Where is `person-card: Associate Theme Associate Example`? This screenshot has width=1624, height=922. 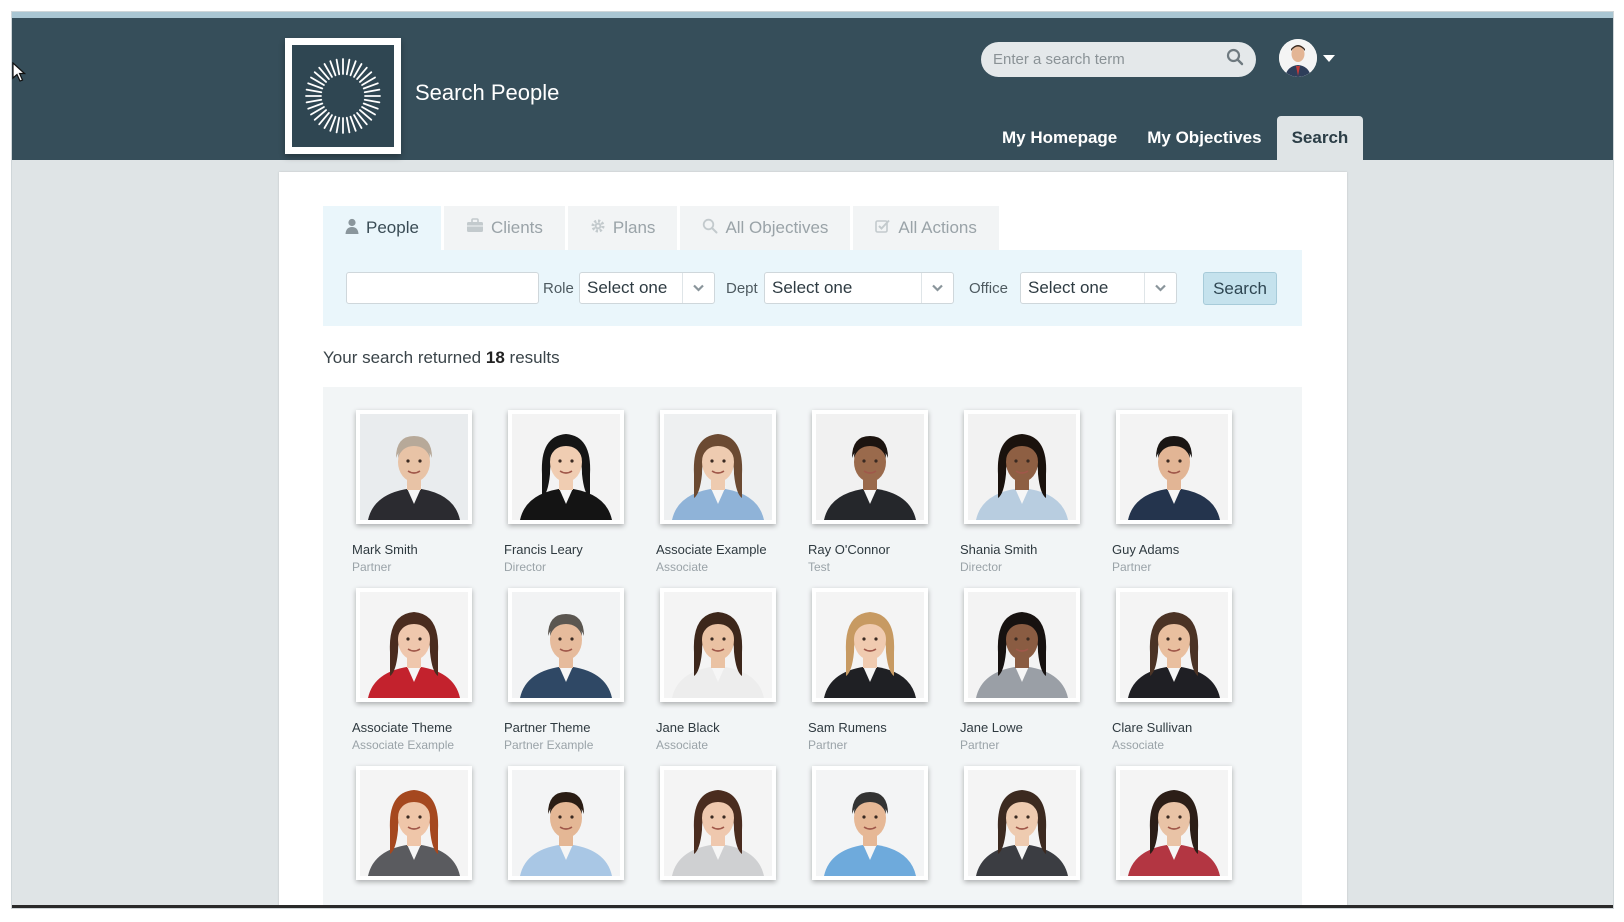
person-card: Associate Theme Associate Example is located at coordinates (428, 677).